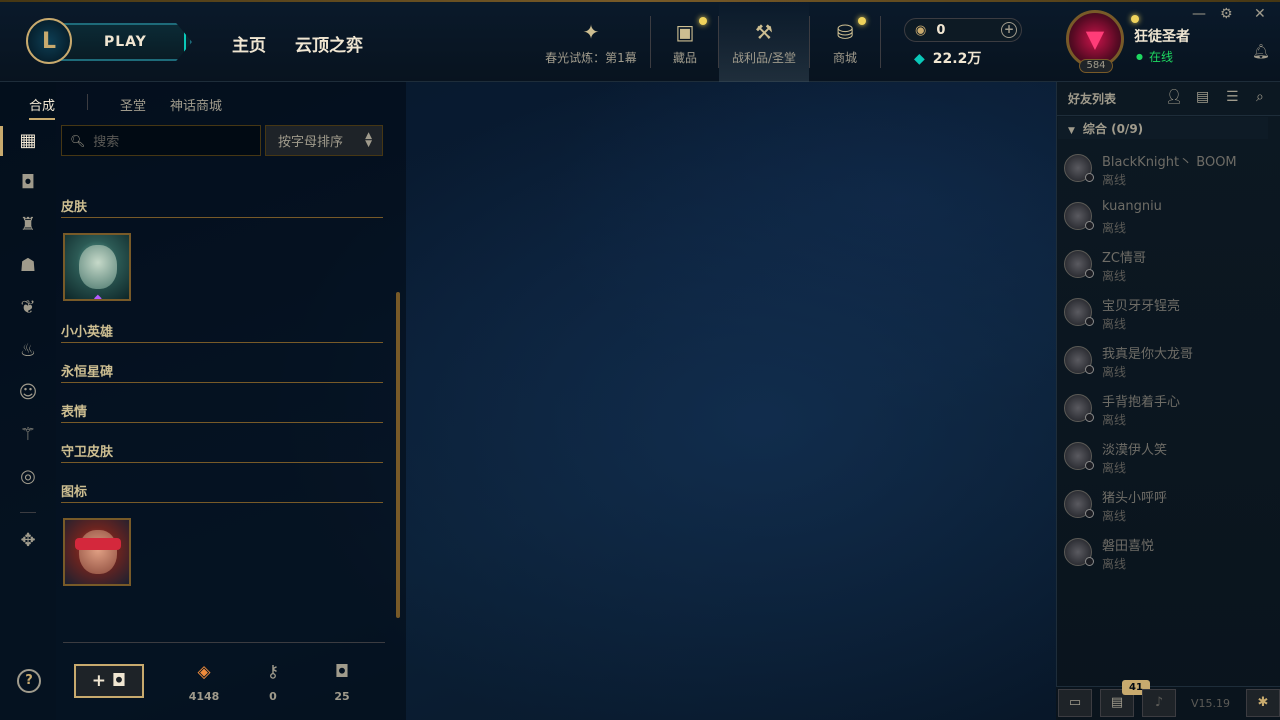 The image size is (1280, 720). What do you see at coordinates (1167, 267) in the screenshot?
I see `friend-item: ZC情哥 离线` at bounding box center [1167, 267].